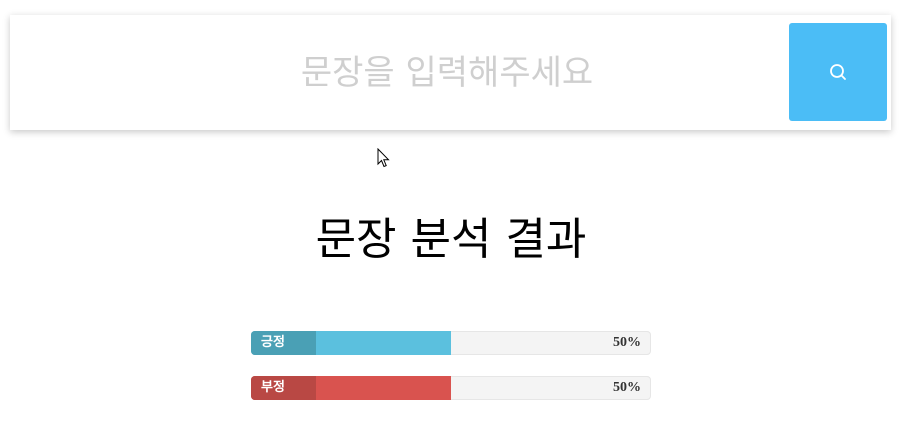  What do you see at coordinates (283, 343) in the screenshot?
I see `positive-bar-label: 긍정` at bounding box center [283, 343].